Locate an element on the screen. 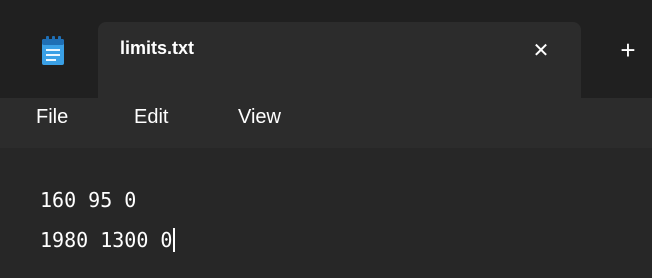  new-tab-button: + is located at coordinates (628, 52).